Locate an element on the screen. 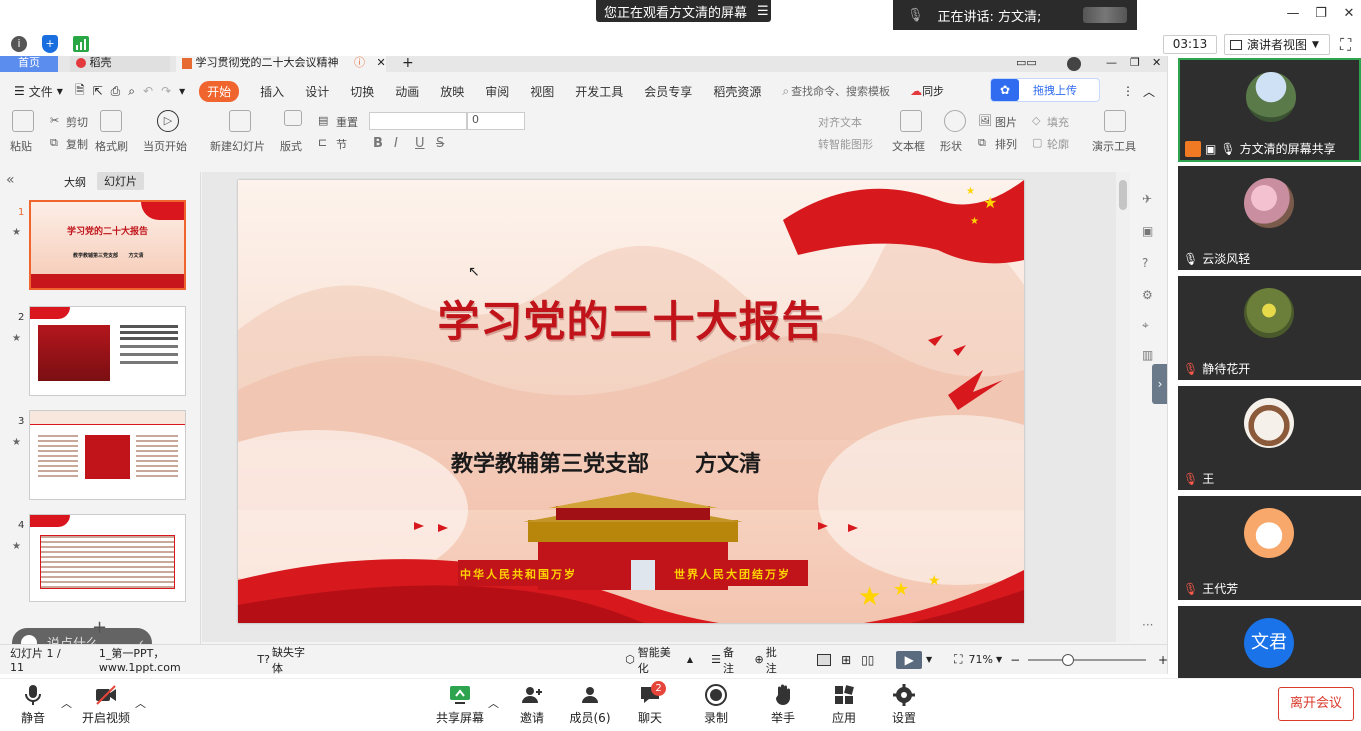  textbox-icon is located at coordinates (911, 121).